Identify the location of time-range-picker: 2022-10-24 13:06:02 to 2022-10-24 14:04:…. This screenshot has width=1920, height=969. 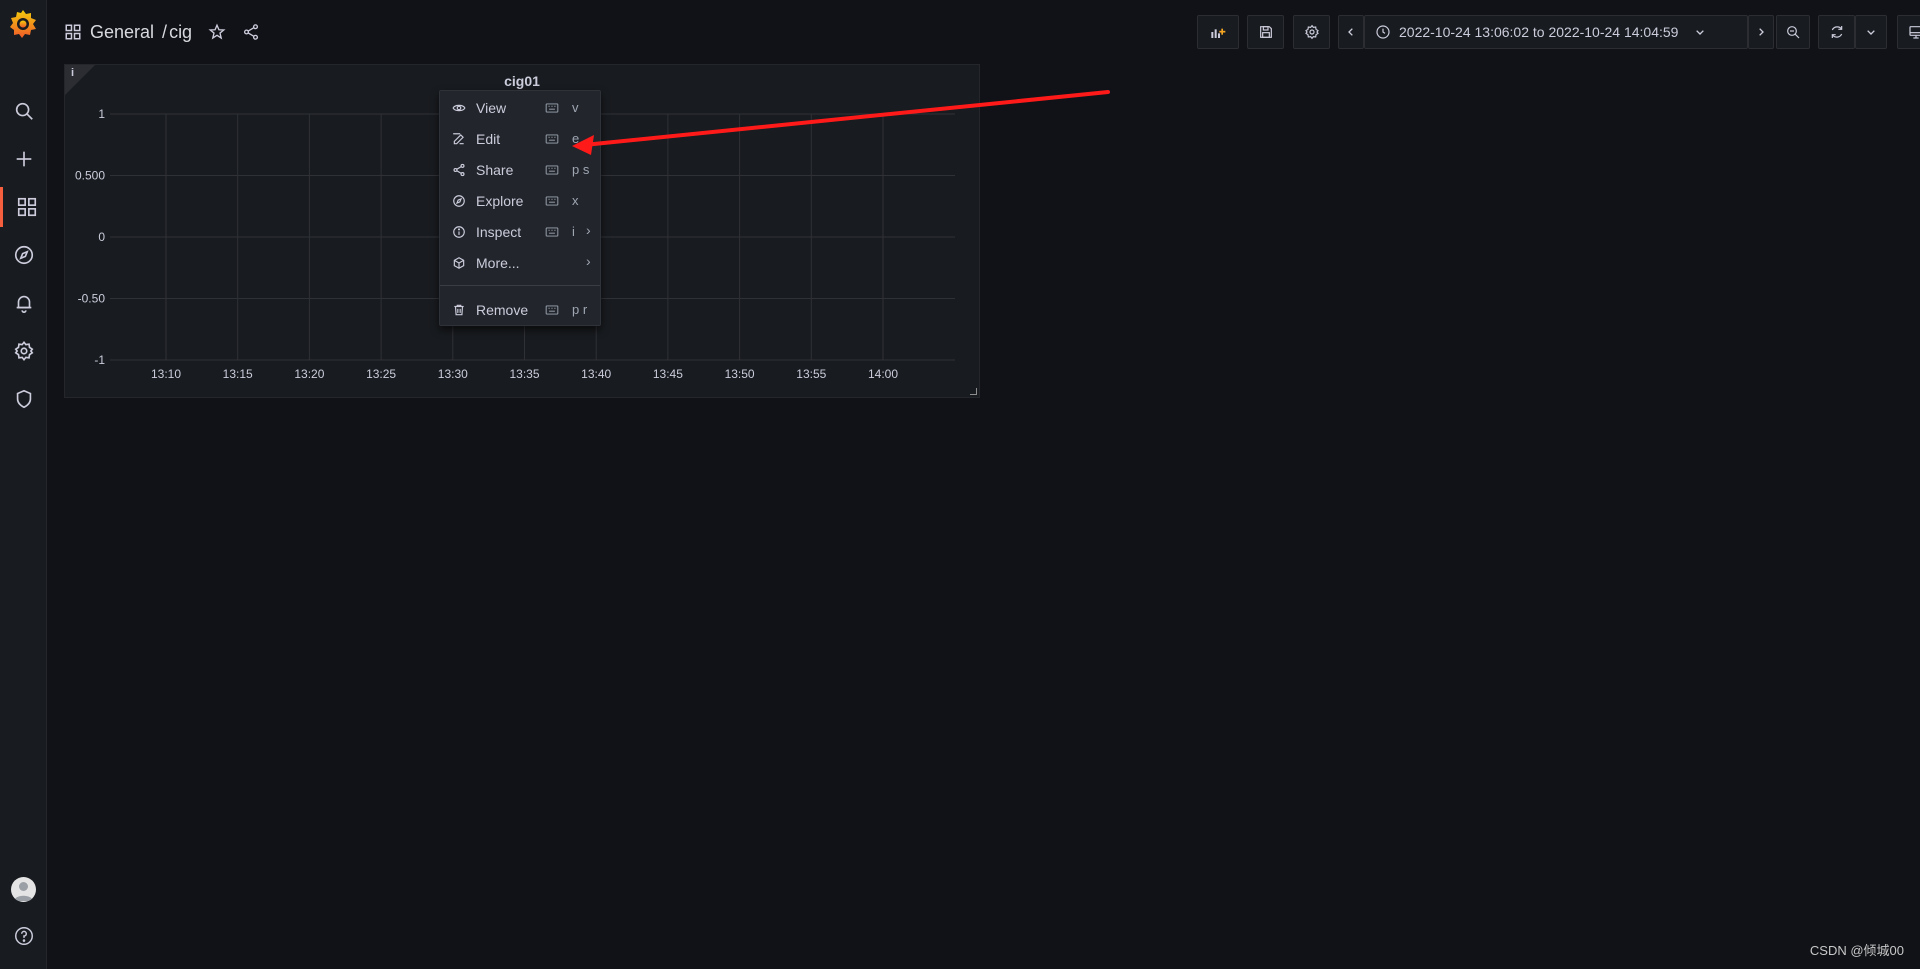
(1556, 32).